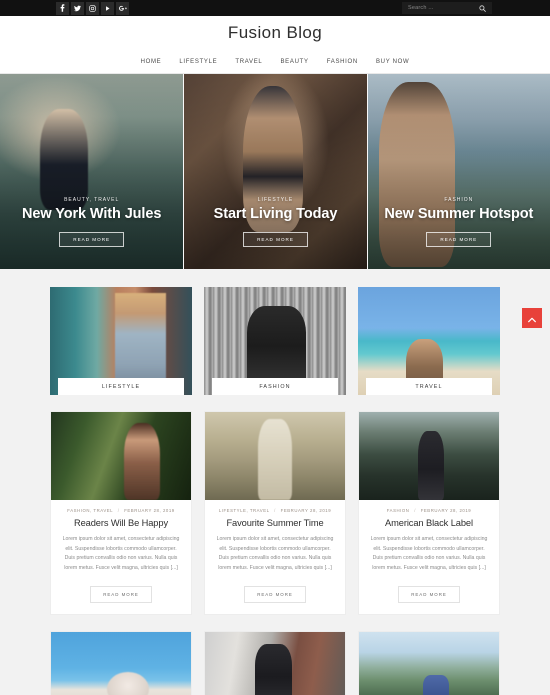  I want to click on site-title: Fusion Blog, so click(275, 32).